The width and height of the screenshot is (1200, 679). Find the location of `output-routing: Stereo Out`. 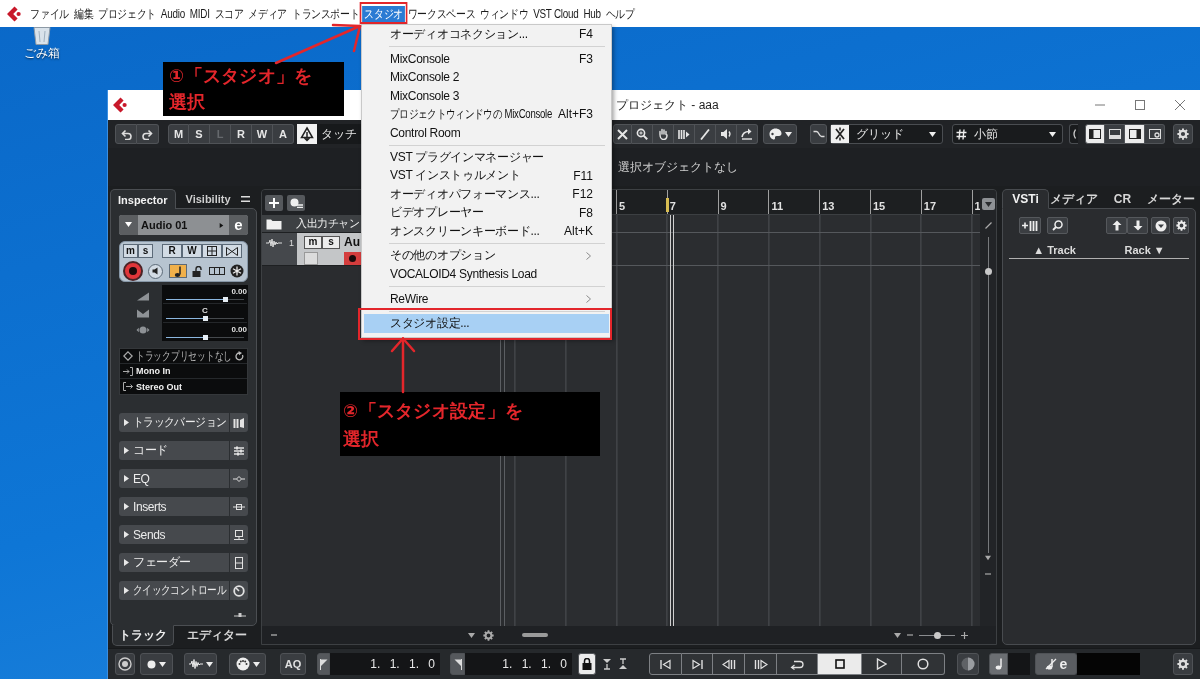

output-routing: Stereo Out is located at coordinates (159, 386).